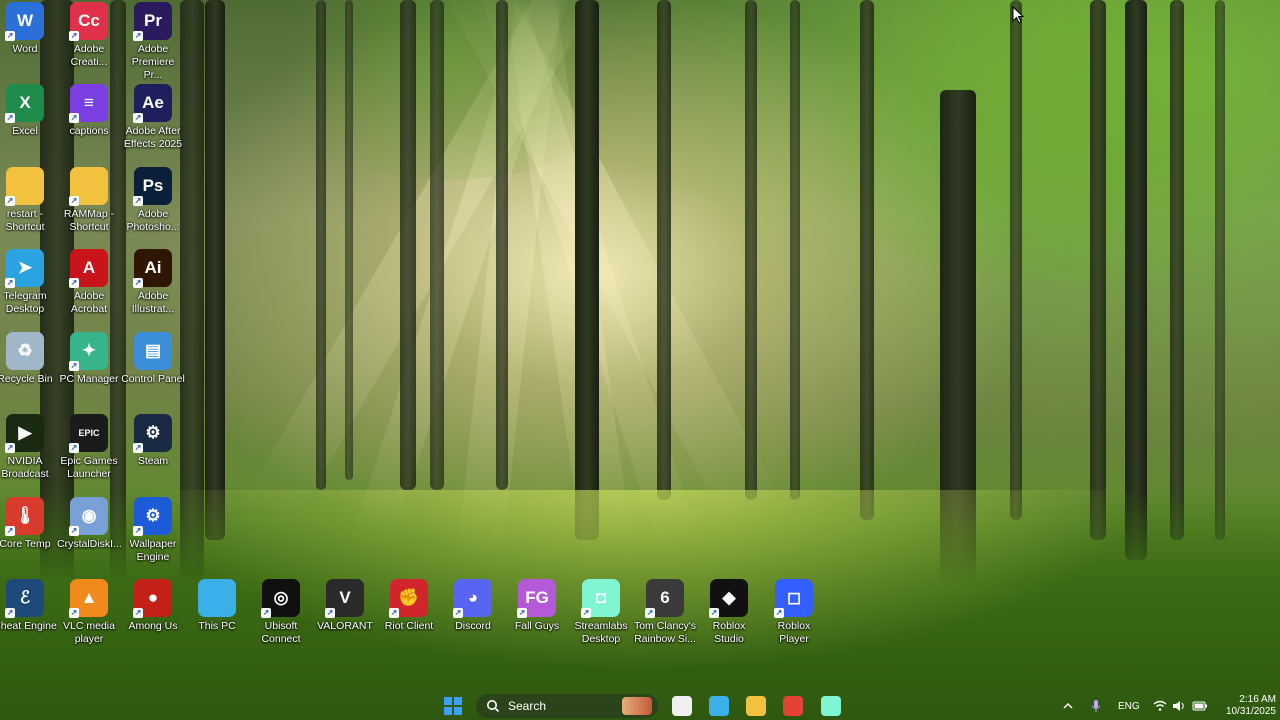 This screenshot has width=1280, height=720. What do you see at coordinates (28, 29) in the screenshot?
I see `desktop-shortcut: W ↗ Word` at bounding box center [28, 29].